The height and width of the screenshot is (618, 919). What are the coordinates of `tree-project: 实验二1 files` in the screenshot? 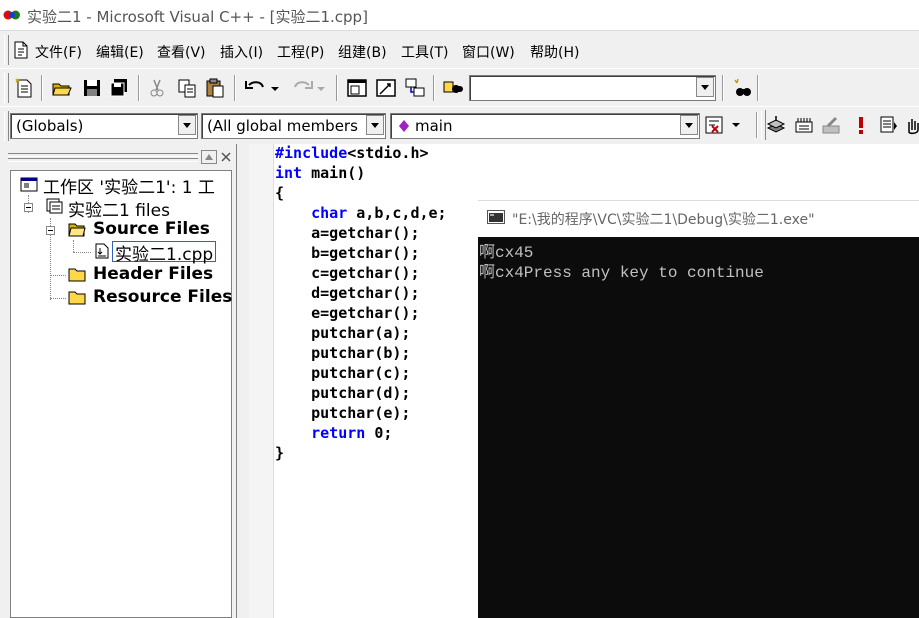 It's located at (119, 208).